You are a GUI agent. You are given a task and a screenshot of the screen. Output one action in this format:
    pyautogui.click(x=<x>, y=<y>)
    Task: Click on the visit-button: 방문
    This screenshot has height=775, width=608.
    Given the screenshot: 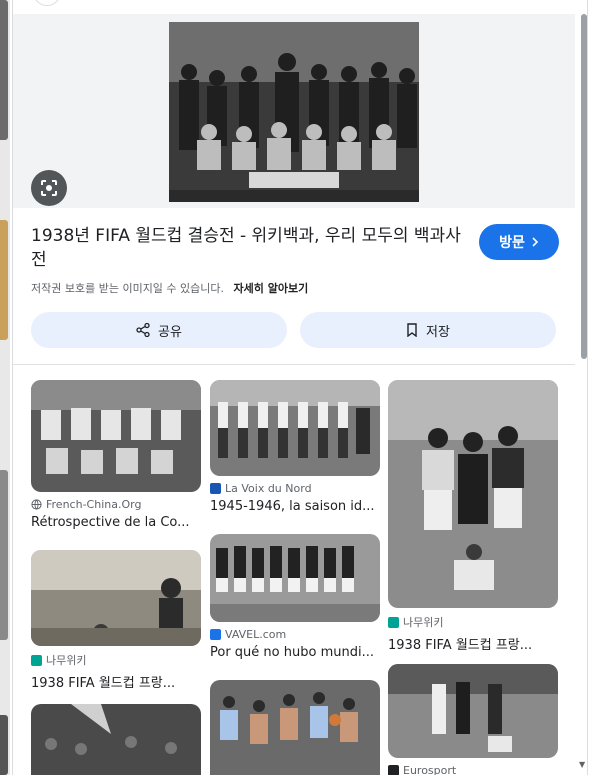 What is the action you would take?
    pyautogui.click(x=519, y=242)
    